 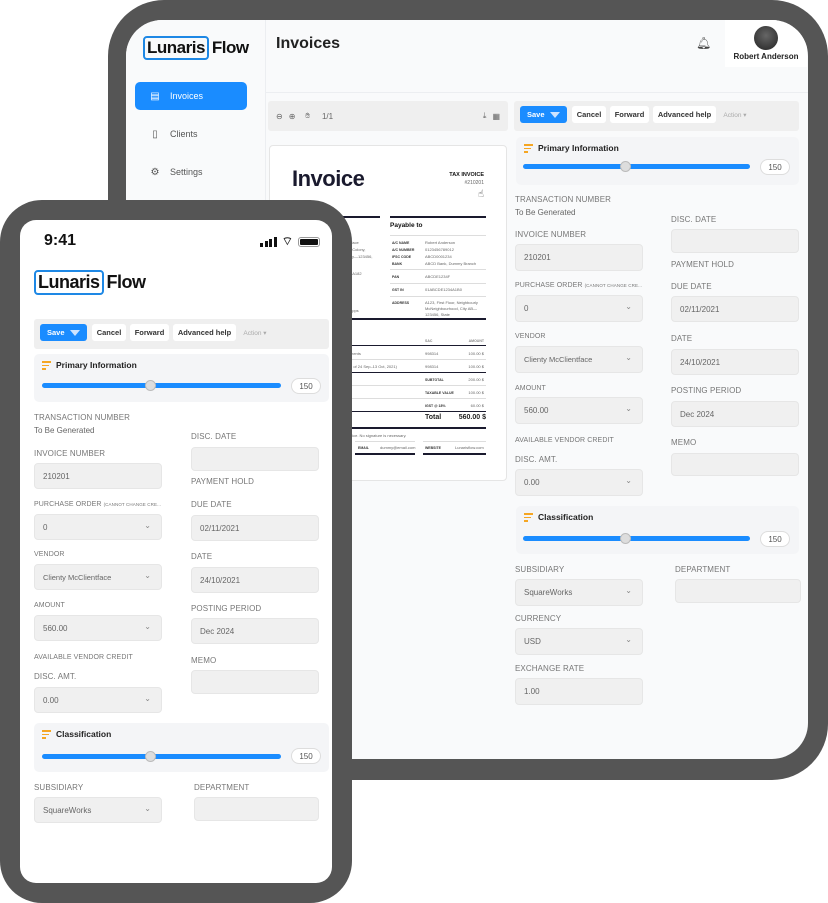 What do you see at coordinates (579, 691) in the screenshot?
I see `exchange-rate-input: 1.00` at bounding box center [579, 691].